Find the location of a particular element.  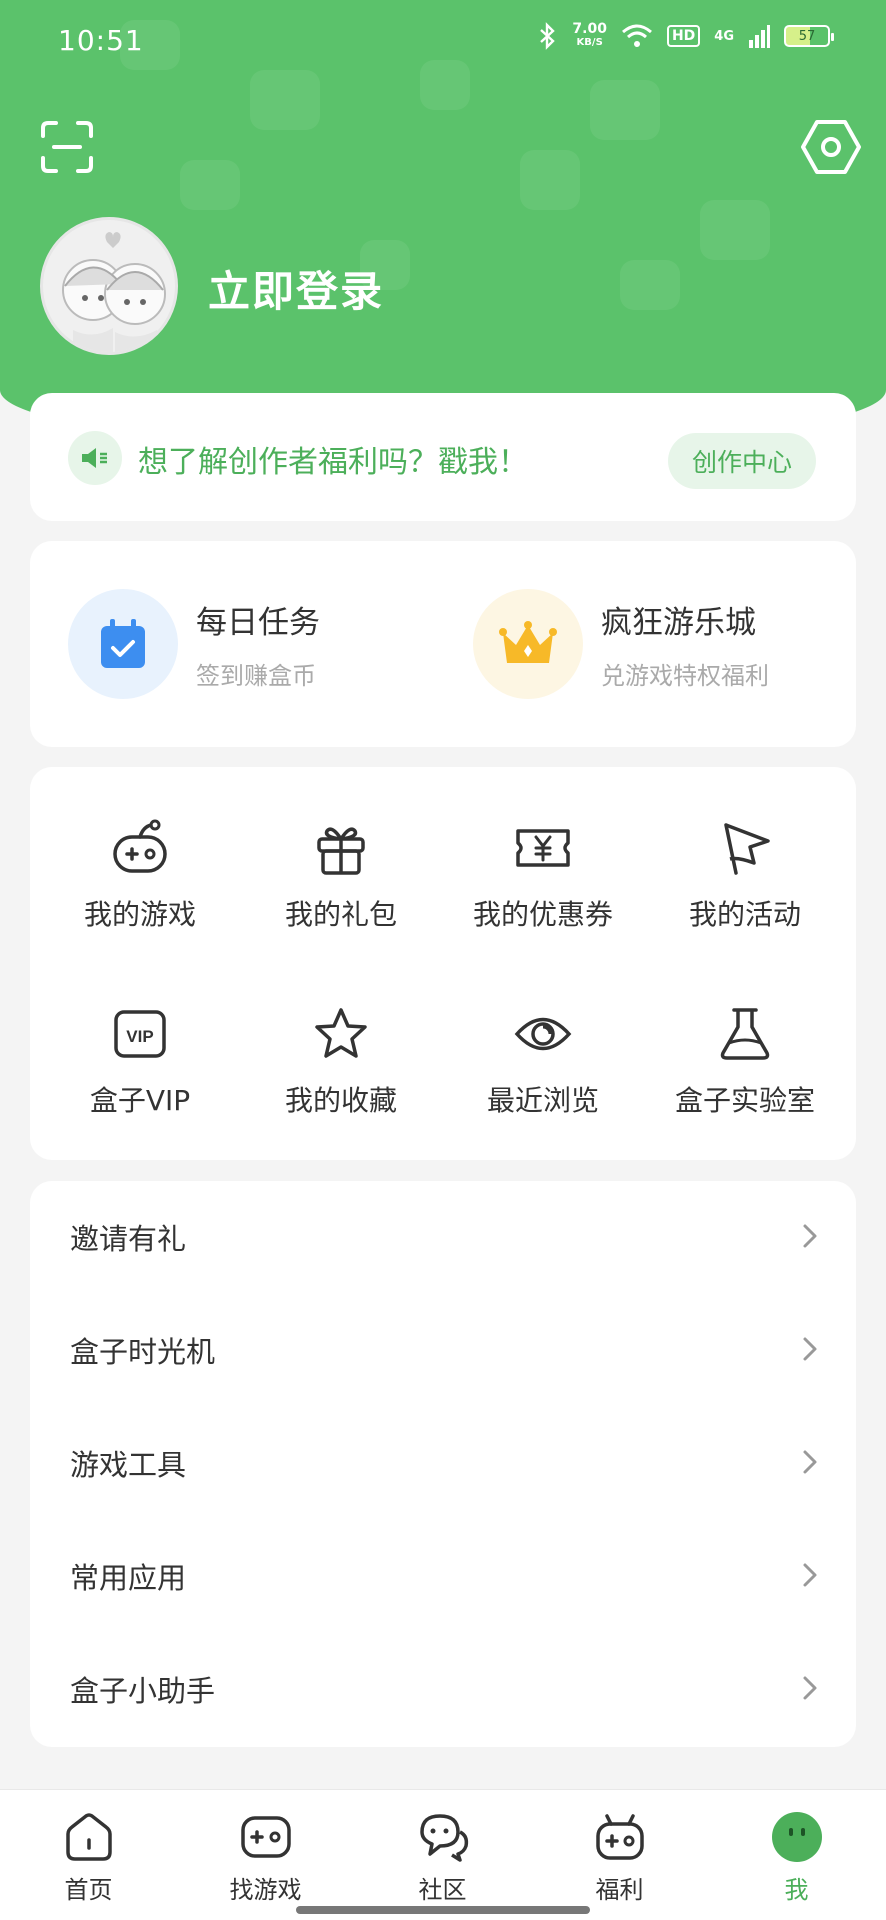

login-link: 立即登录 is located at coordinates (296, 288).